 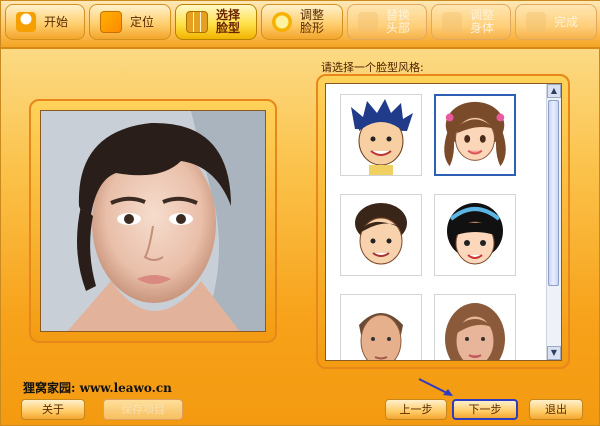 What do you see at coordinates (435, 387) in the screenshot?
I see `pointer-arrow-icon` at bounding box center [435, 387].